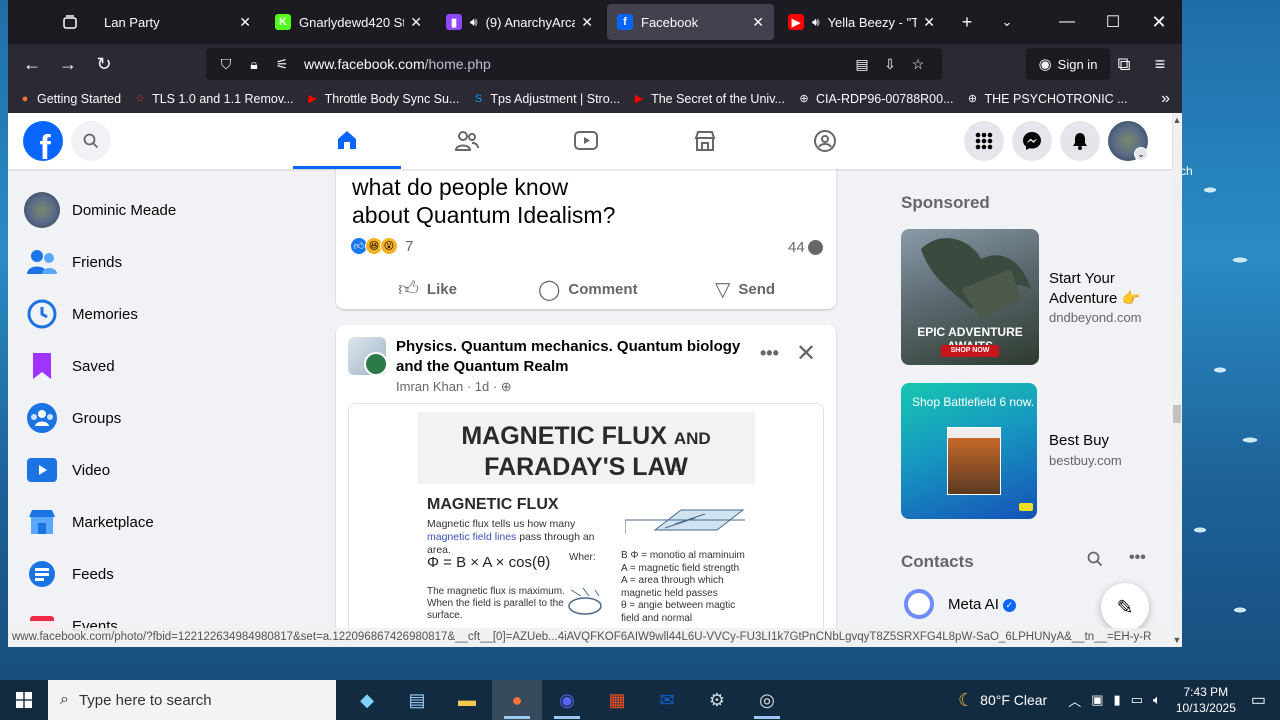  What do you see at coordinates (919, 604) in the screenshot?
I see `meta-ai-icon` at bounding box center [919, 604].